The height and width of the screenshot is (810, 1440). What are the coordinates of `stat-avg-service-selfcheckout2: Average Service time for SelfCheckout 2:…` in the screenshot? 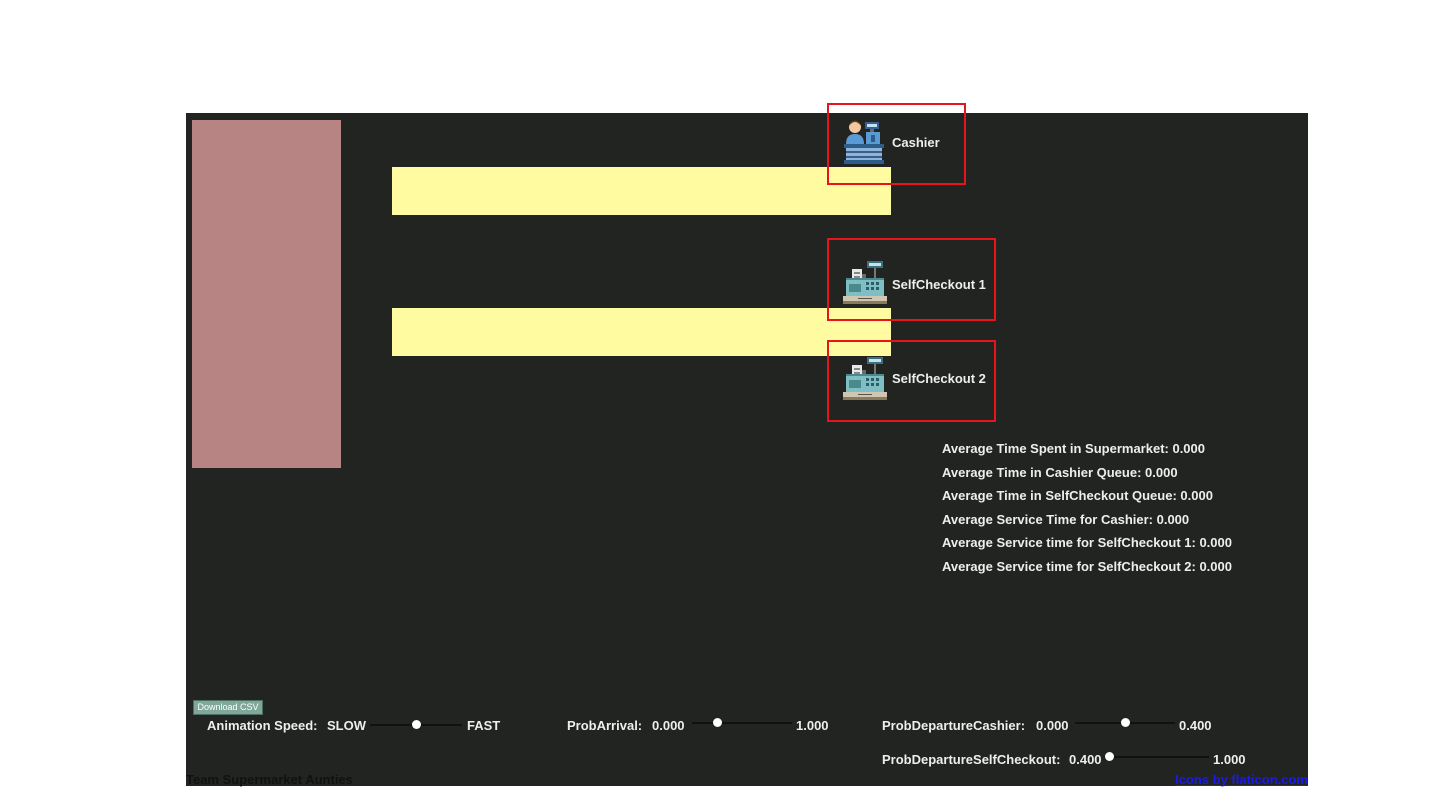 It's located at (1087, 566).